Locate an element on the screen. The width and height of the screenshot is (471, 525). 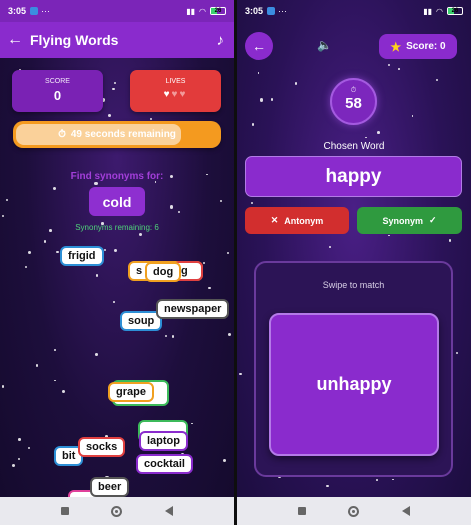
app-title: Flying Words is located at coordinates (74, 40).